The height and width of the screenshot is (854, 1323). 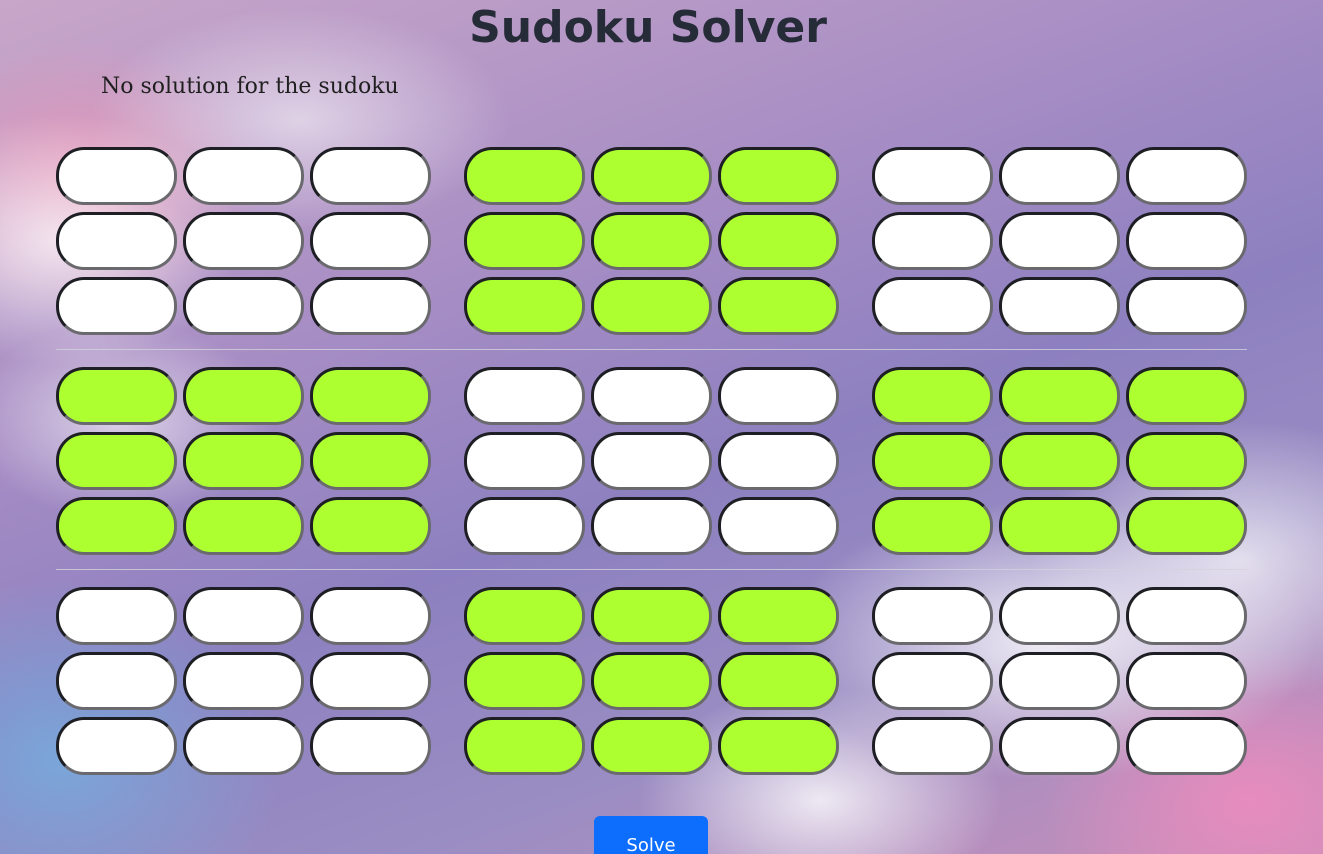 I want to click on status-message: No solution for the sudoku, so click(x=250, y=86).